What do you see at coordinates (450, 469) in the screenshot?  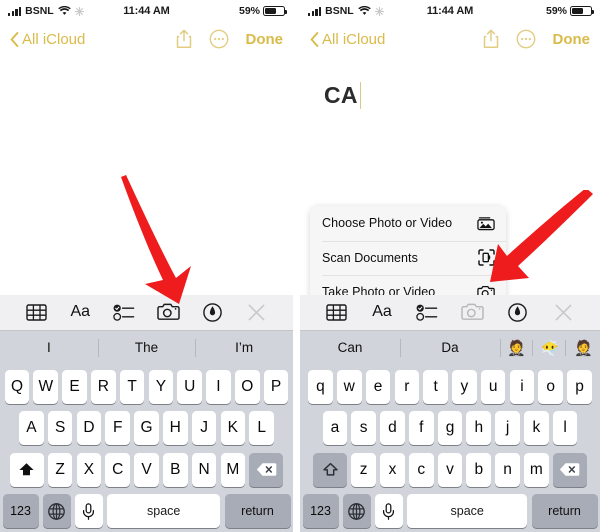 I see `key: v` at bounding box center [450, 469].